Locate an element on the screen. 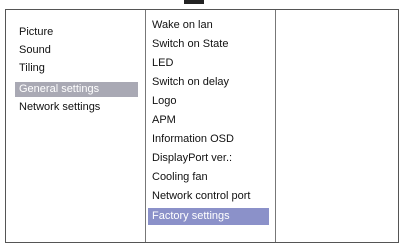  submenu-item-apm: APM is located at coordinates (208, 120).